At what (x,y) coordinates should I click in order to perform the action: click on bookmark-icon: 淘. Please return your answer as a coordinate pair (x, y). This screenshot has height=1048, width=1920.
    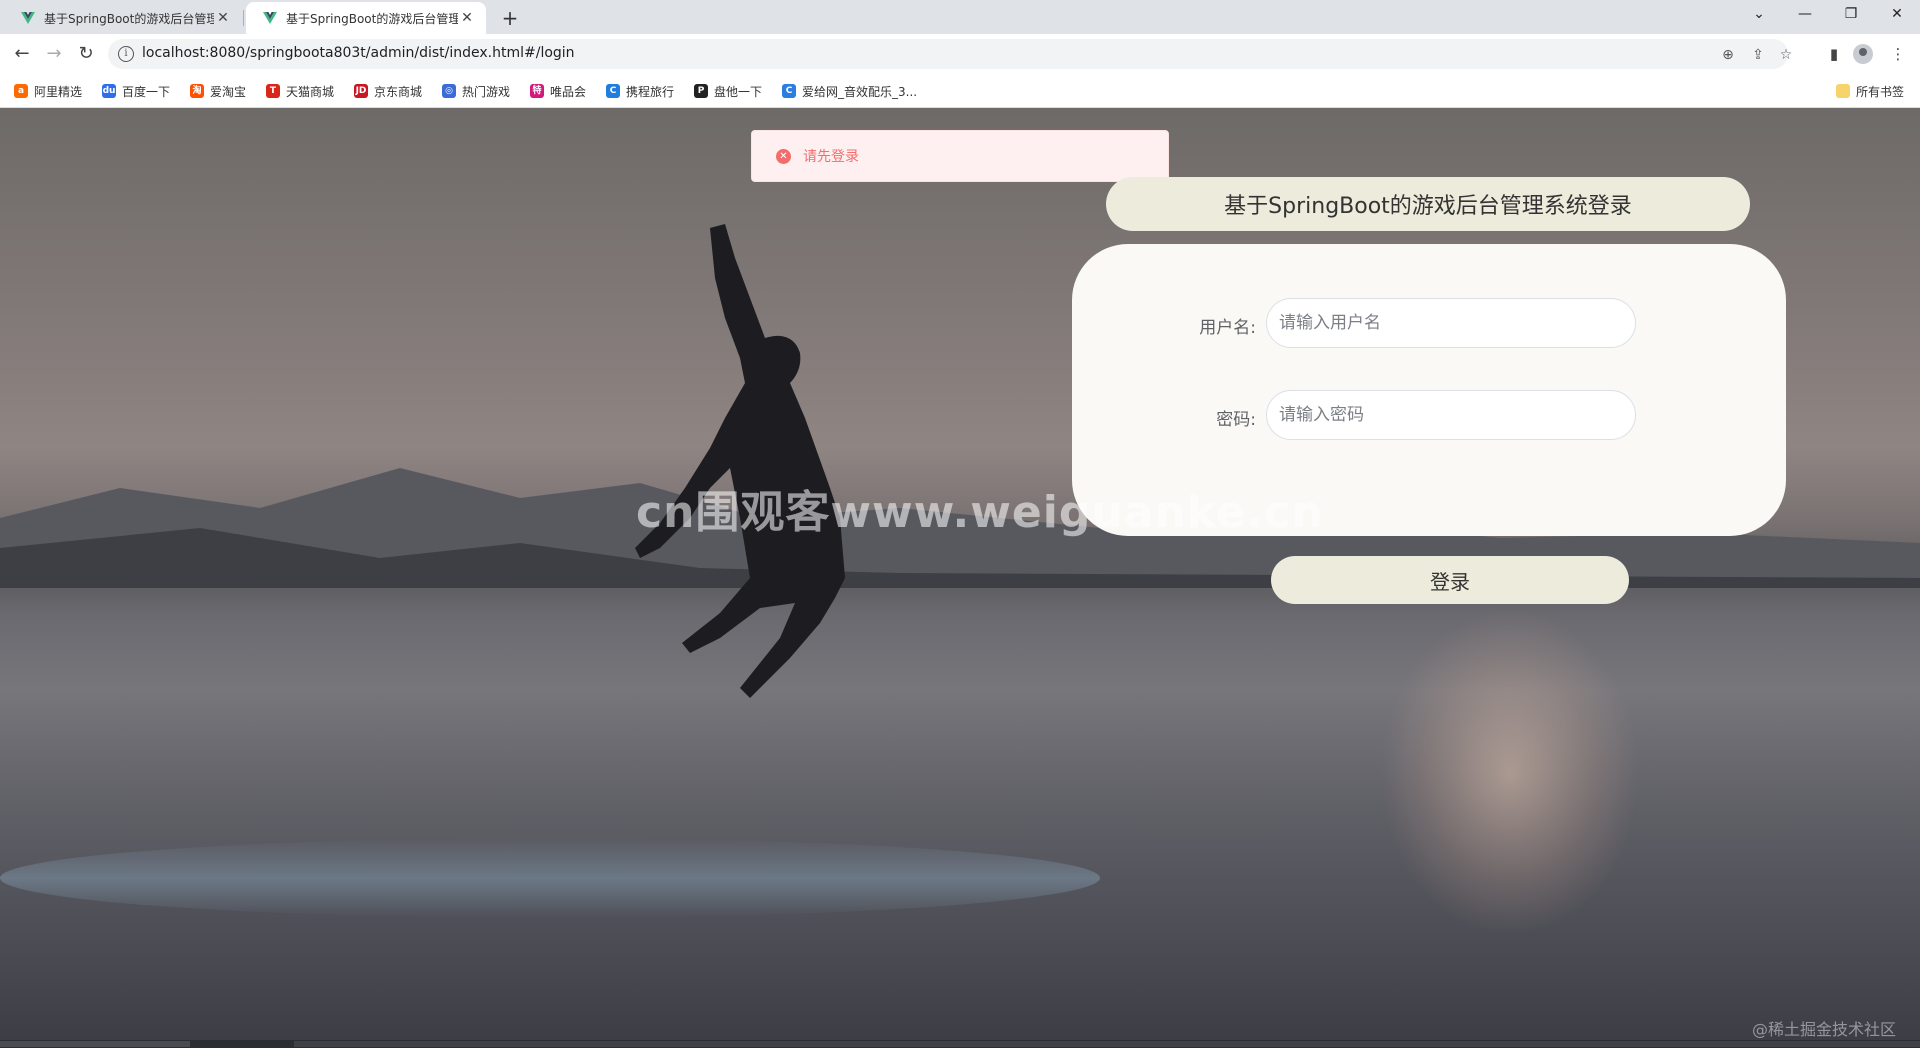
    Looking at the image, I should click on (197, 91).